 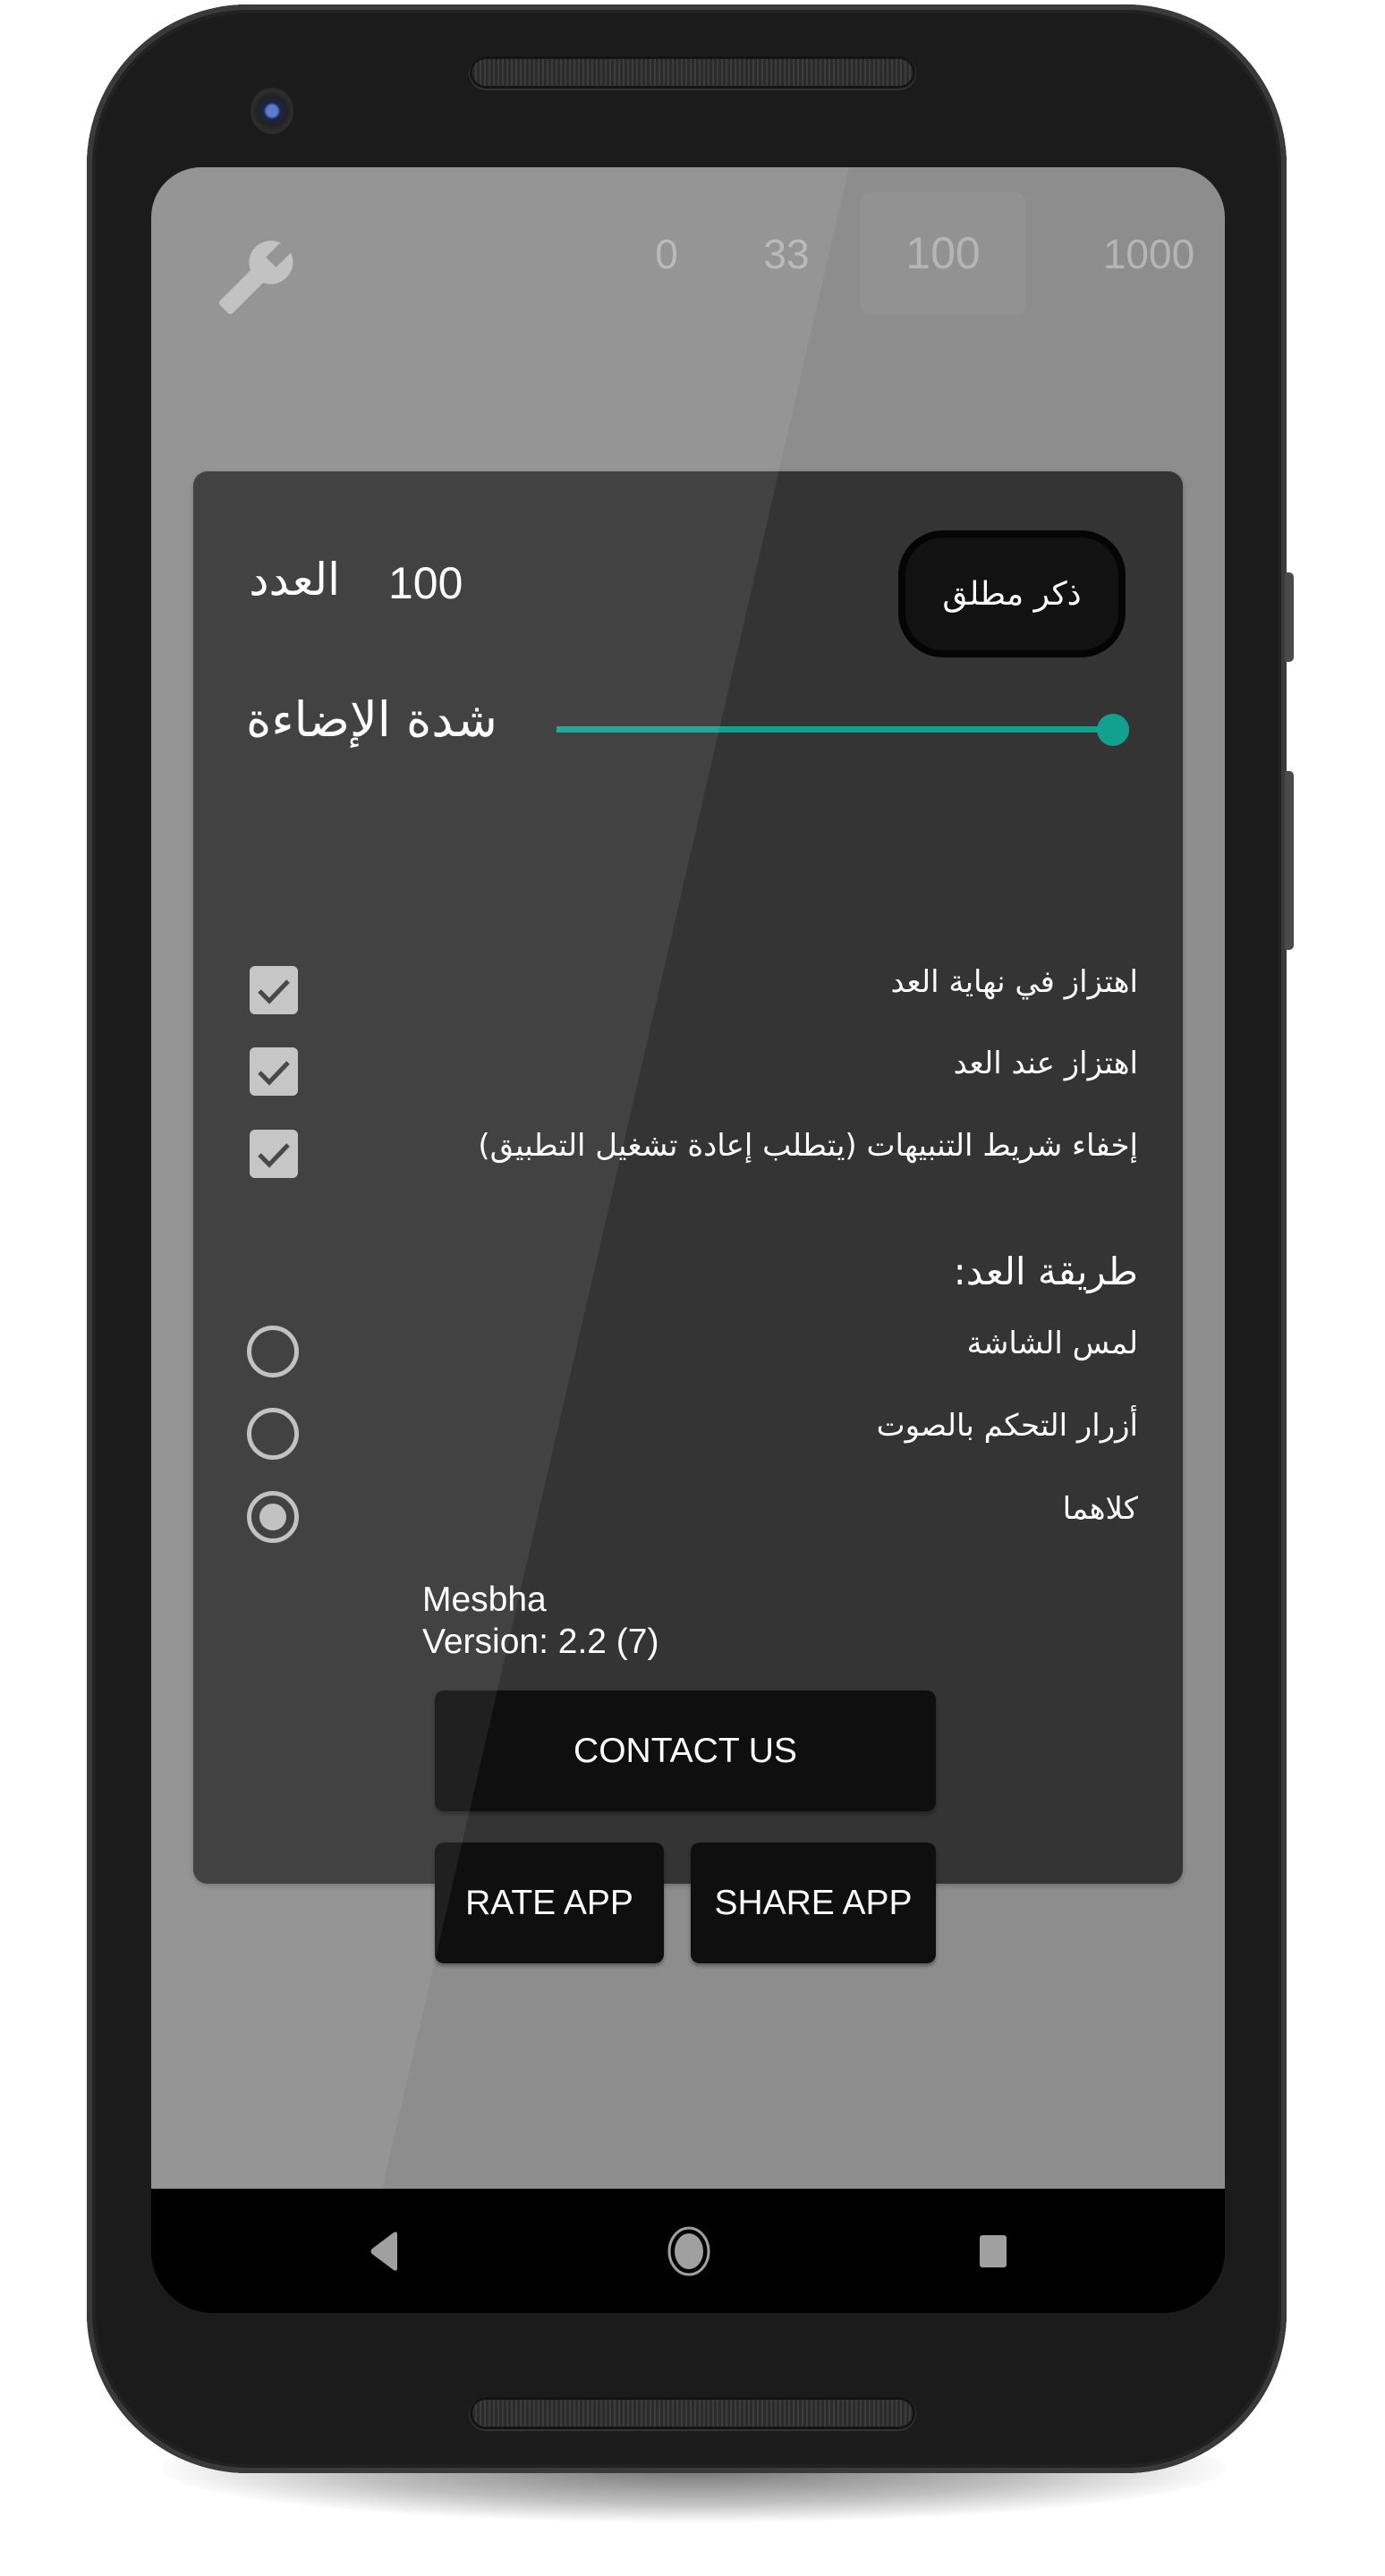 I want to click on brightness-label: شدة الإضاءة, so click(x=371, y=719).